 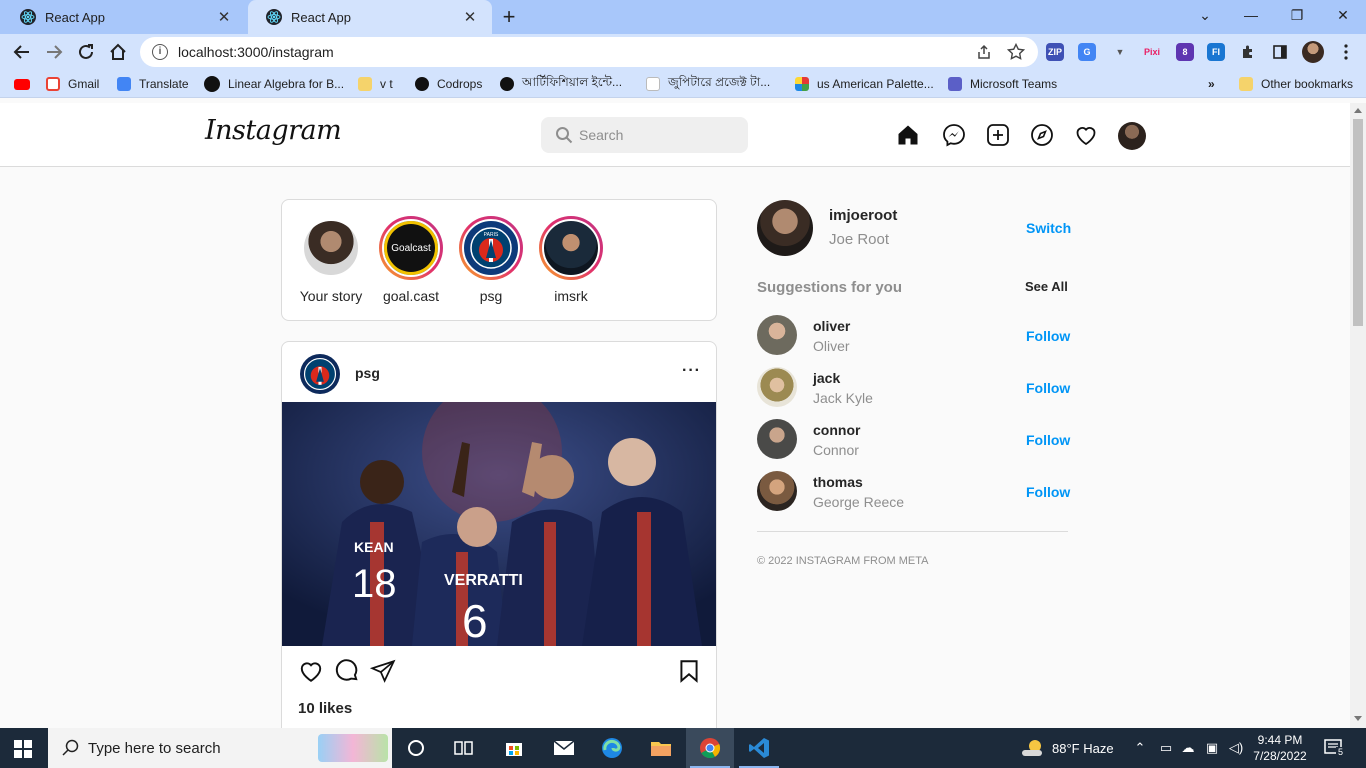 I want to click on story-imsrk: imsrk, so click(x=571, y=260).